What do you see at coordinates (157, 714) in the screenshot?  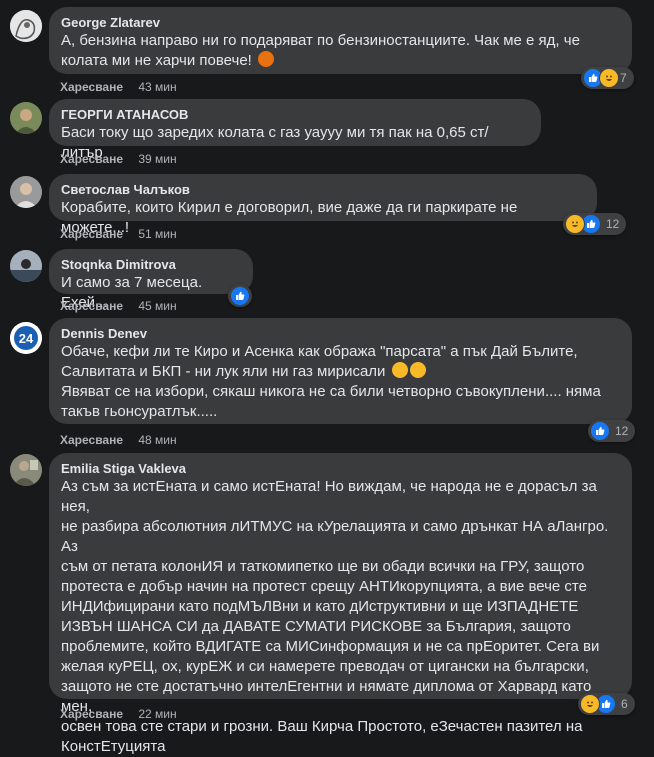 I see `comment-timestamp: 22 мин` at bounding box center [157, 714].